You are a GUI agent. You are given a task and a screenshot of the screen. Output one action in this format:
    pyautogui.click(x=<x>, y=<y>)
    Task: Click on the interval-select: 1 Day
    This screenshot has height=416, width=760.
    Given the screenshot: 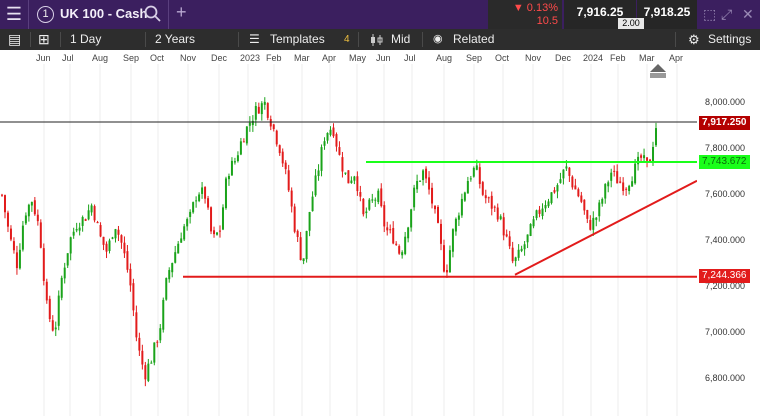 What is the action you would take?
    pyautogui.click(x=85, y=39)
    